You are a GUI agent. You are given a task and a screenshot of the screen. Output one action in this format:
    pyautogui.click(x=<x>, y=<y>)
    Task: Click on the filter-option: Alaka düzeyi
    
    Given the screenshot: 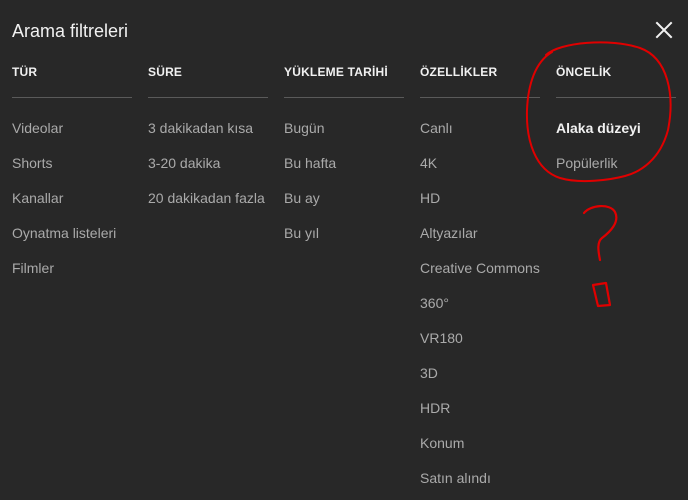 What is the action you would take?
    pyautogui.click(x=616, y=131)
    